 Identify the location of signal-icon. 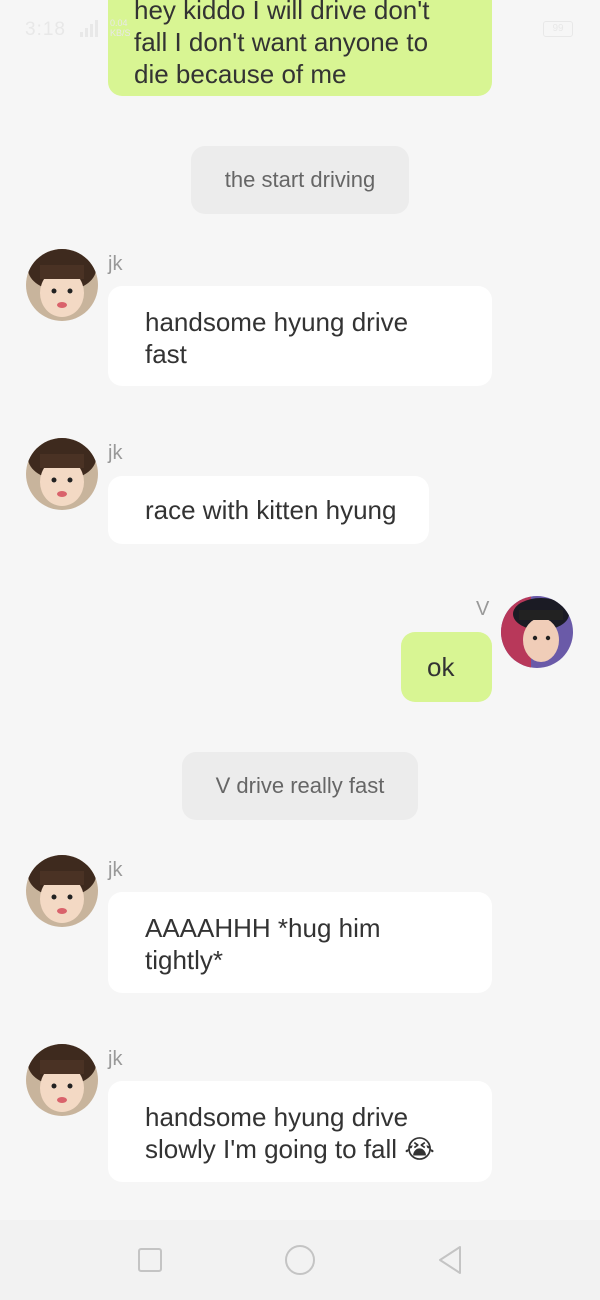
(89, 28).